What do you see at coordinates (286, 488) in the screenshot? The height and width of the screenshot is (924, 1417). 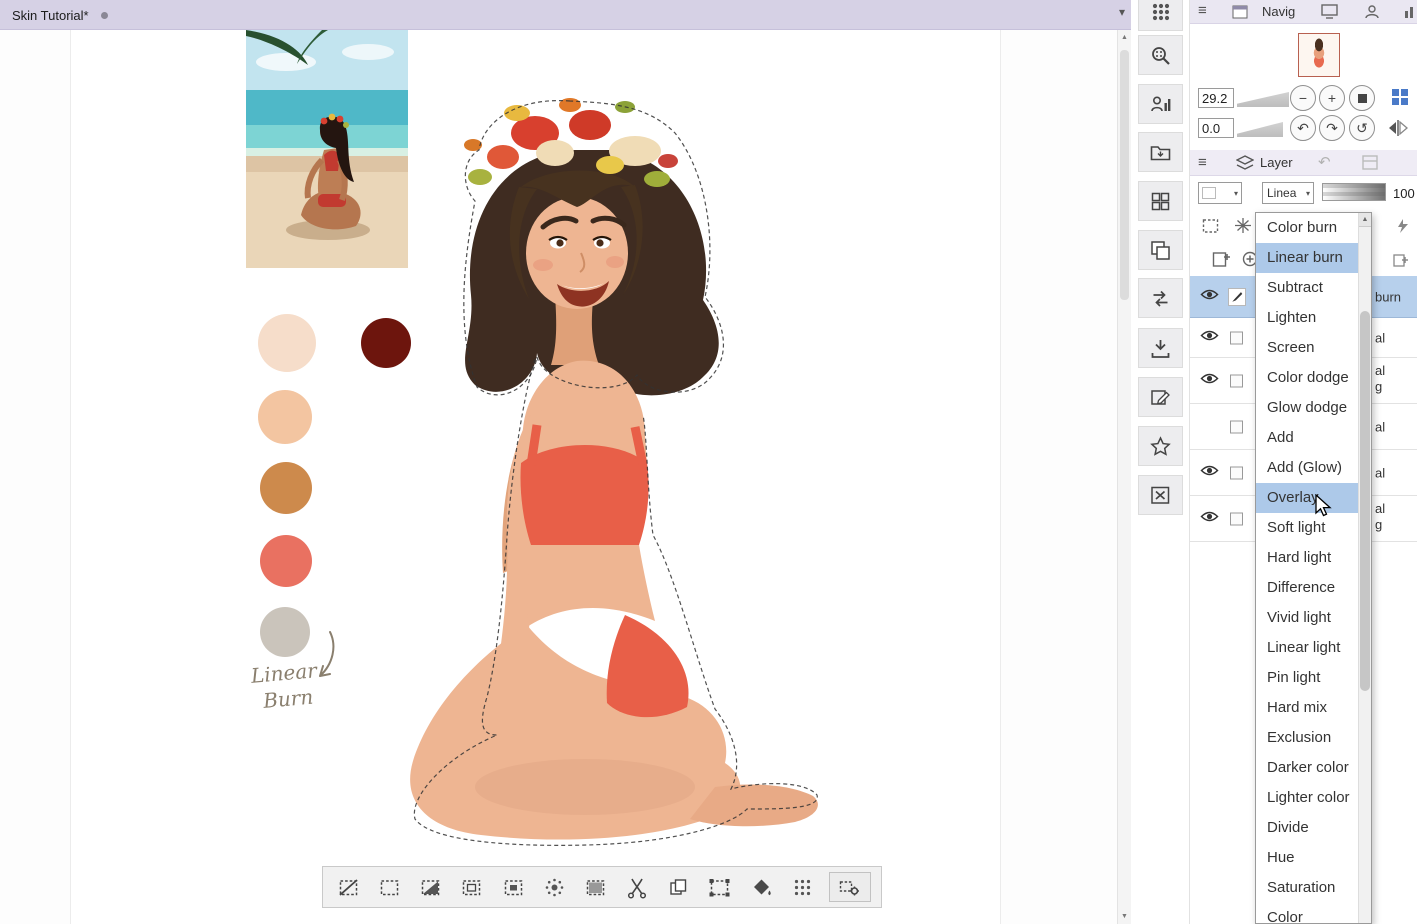 I see `paint-swatch-tan` at bounding box center [286, 488].